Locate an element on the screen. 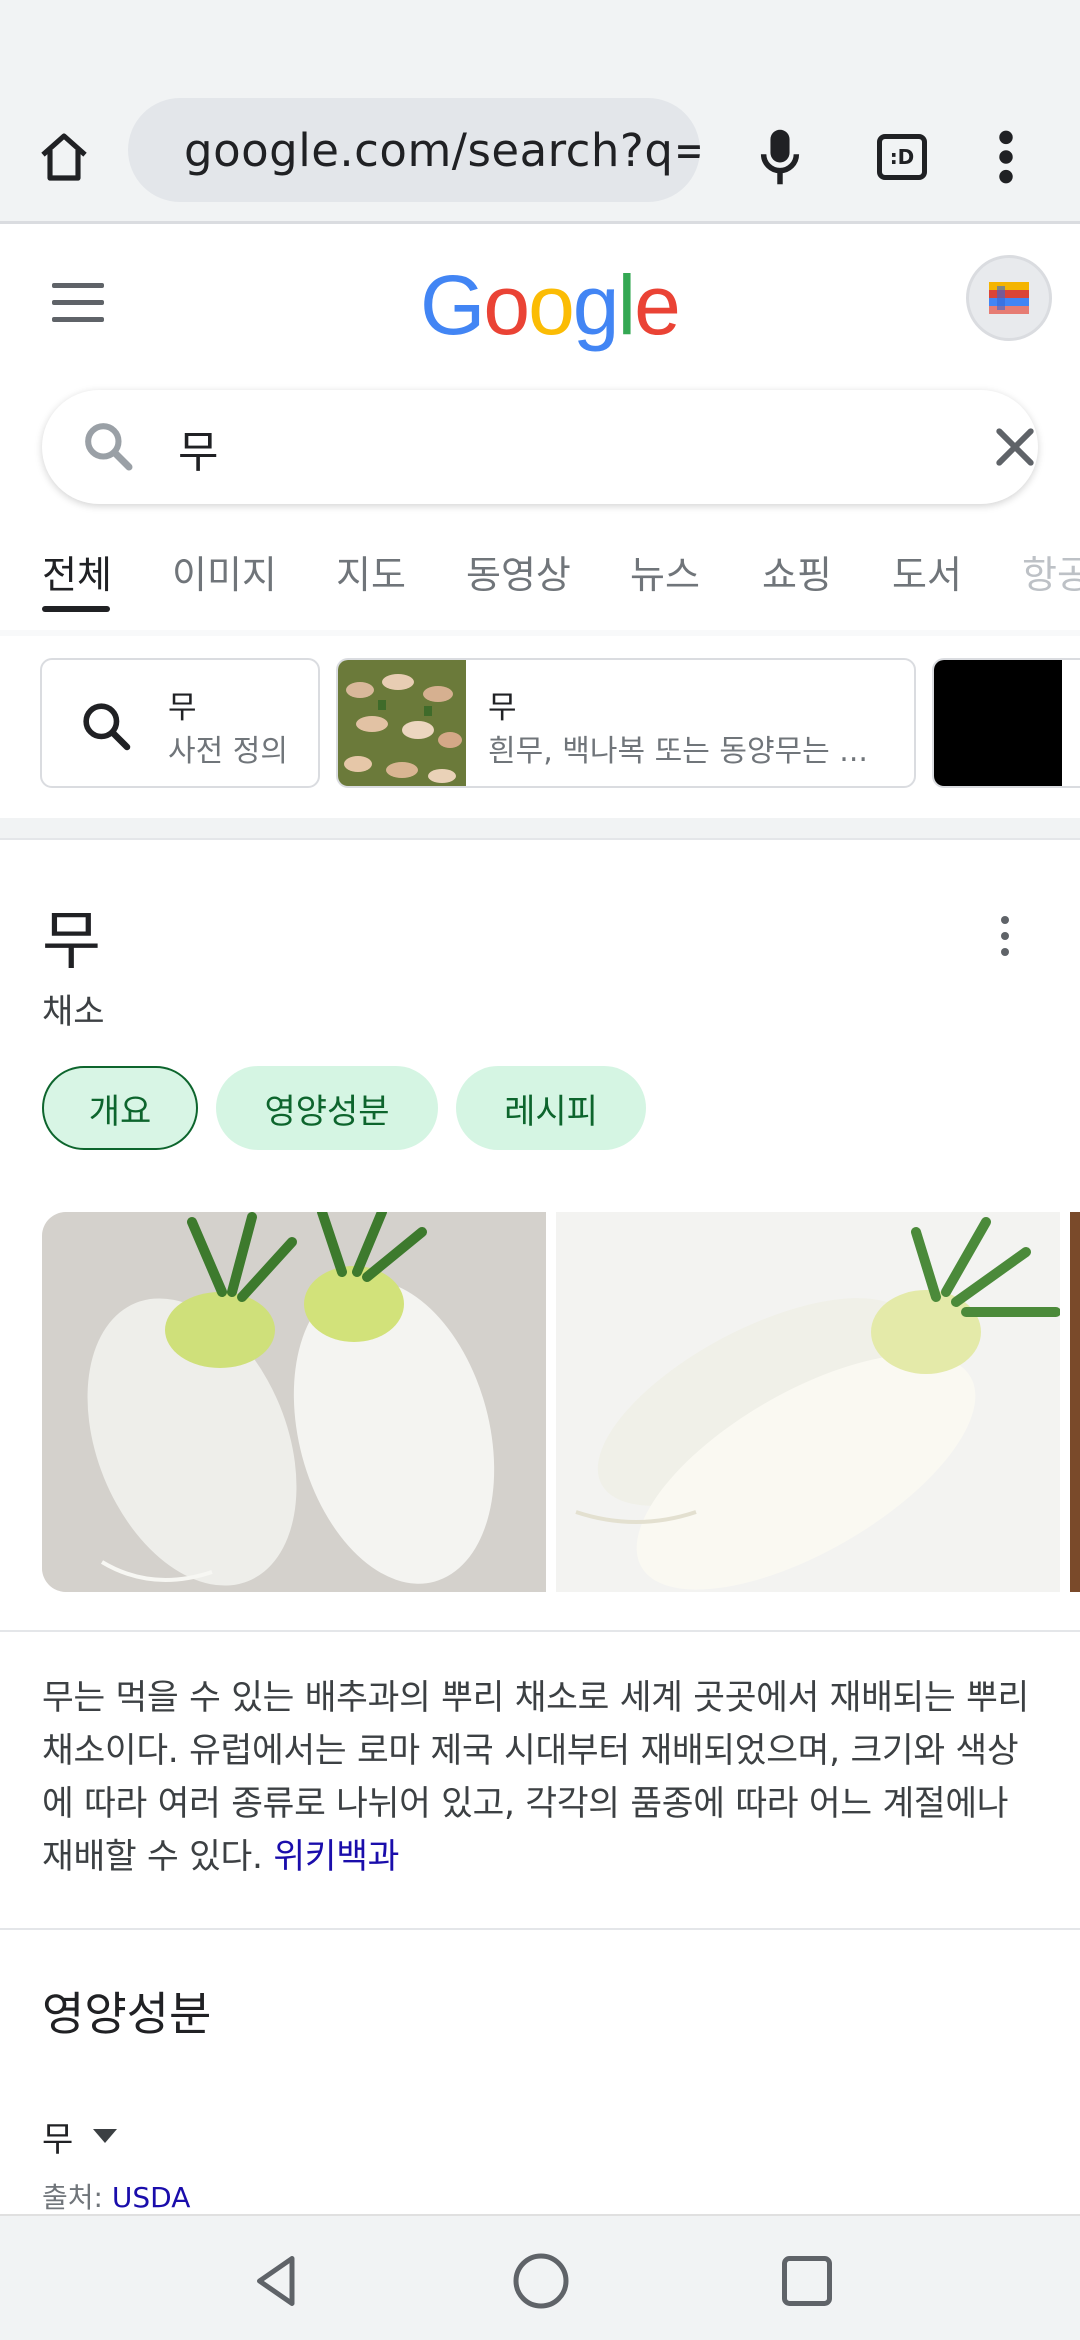 The image size is (1080, 2340). panel-subtitle: 채소 is located at coordinates (73, 1012).